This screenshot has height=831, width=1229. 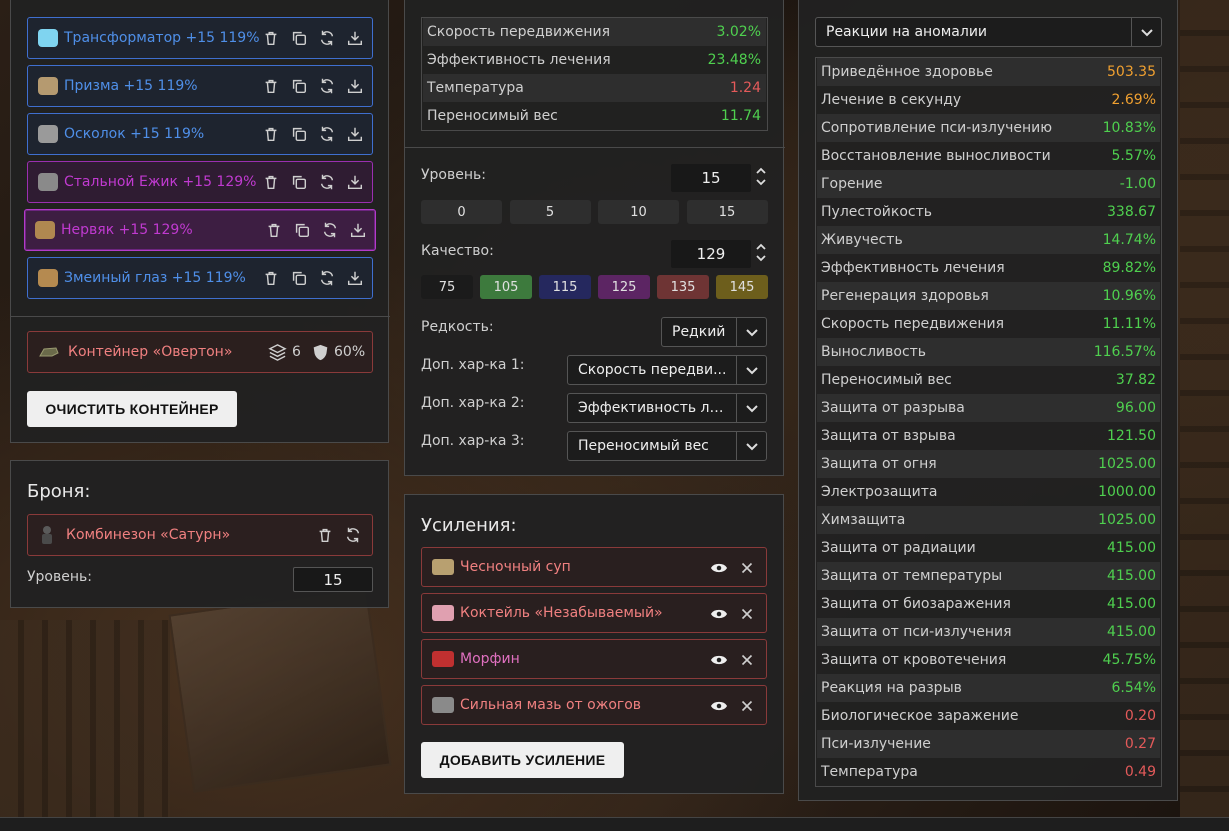 I want to click on rarity-select: Редкий, so click(x=714, y=332).